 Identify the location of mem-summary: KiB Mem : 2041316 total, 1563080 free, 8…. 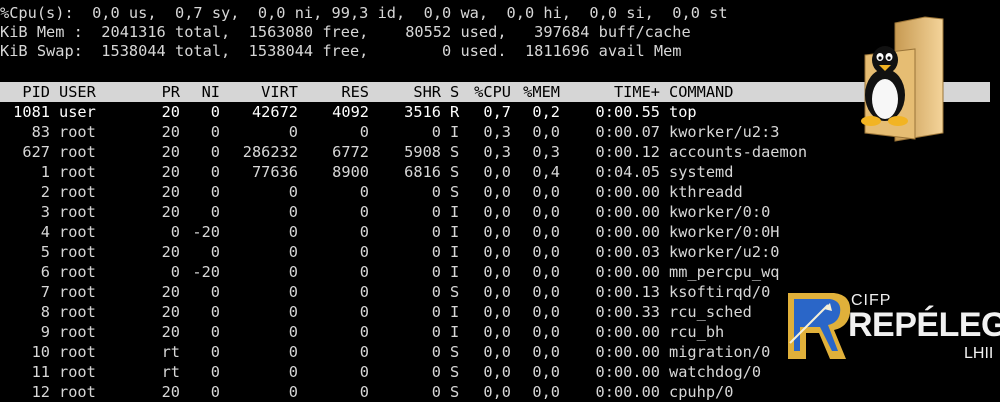
(345, 32).